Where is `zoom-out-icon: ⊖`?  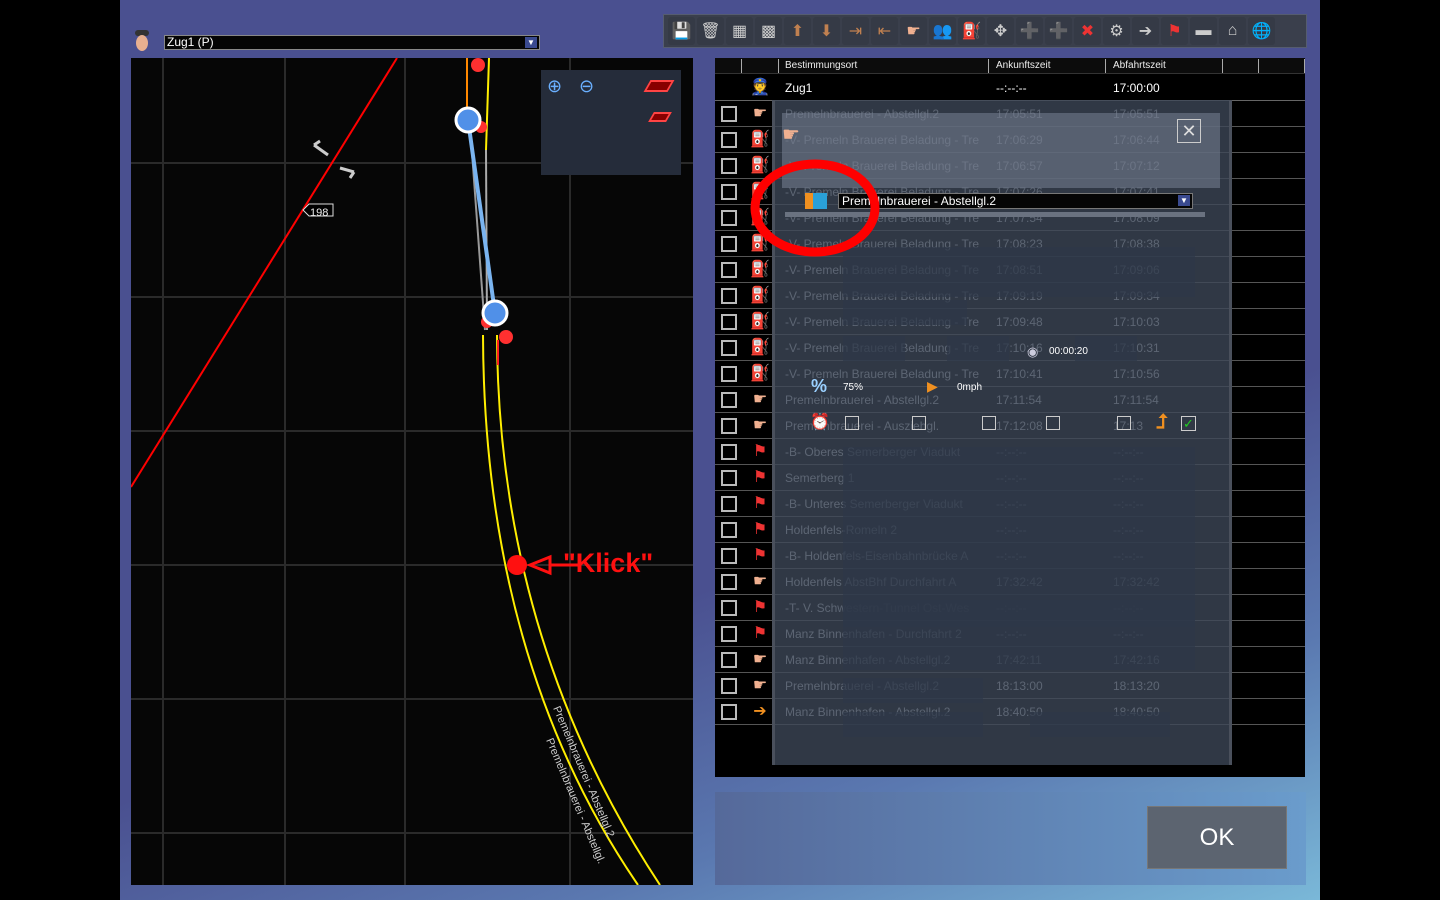
zoom-out-icon: ⊖ is located at coordinates (586, 86).